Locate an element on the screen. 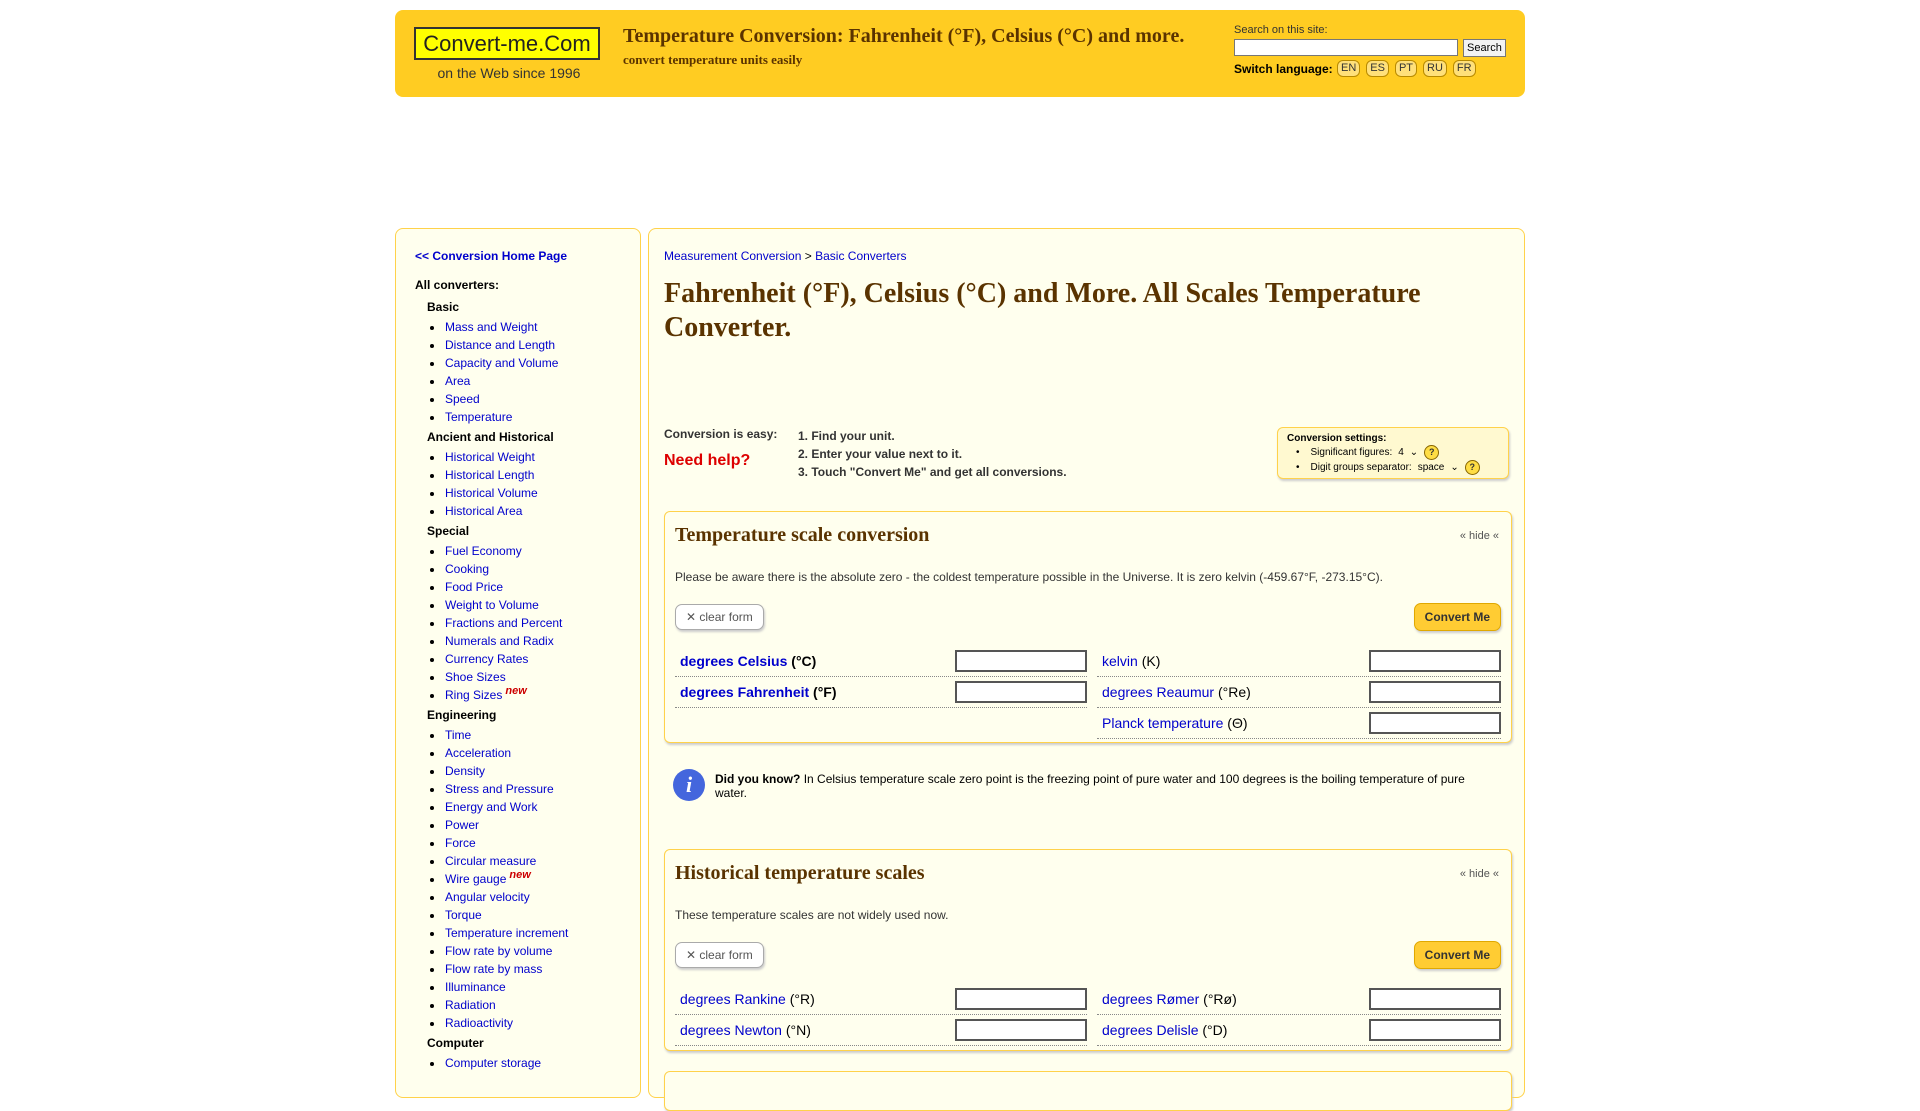 Image resolution: width=1920 pixels, height=1111 pixels. sidebar-item: Weight to Volume is located at coordinates (532, 605).